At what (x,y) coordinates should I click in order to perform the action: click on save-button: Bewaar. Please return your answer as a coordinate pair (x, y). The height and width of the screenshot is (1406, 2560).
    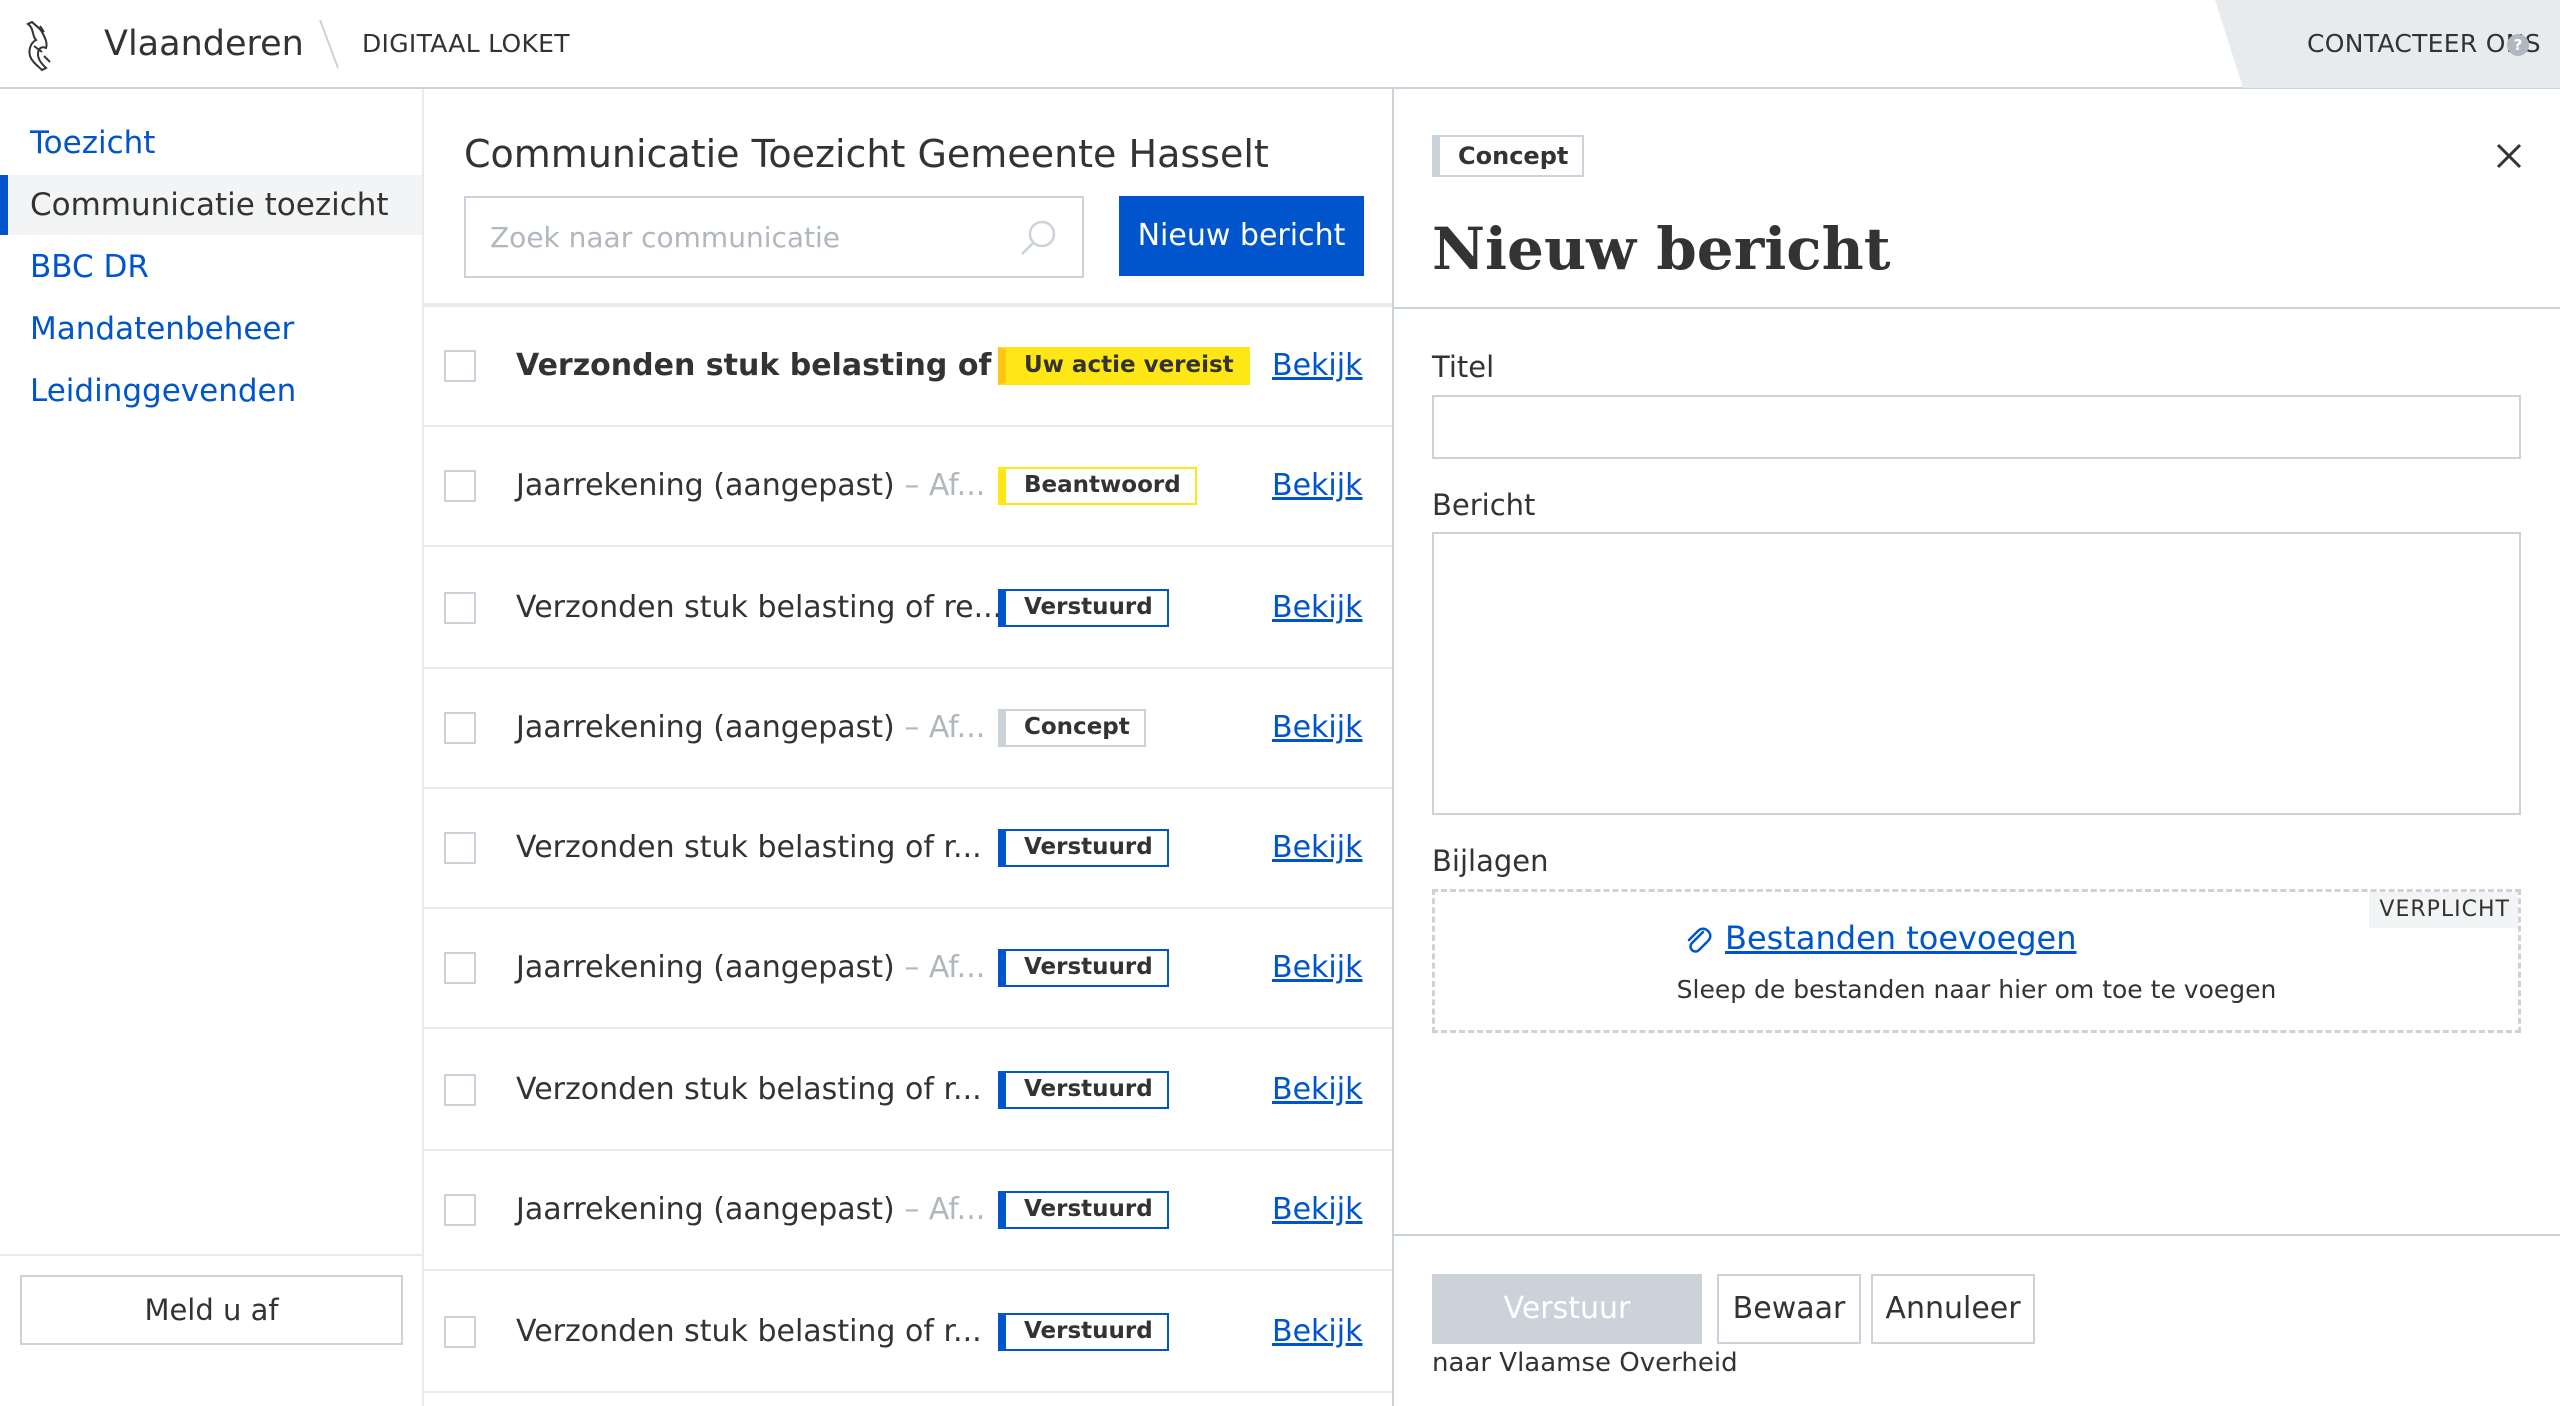
    Looking at the image, I should click on (1789, 1309).